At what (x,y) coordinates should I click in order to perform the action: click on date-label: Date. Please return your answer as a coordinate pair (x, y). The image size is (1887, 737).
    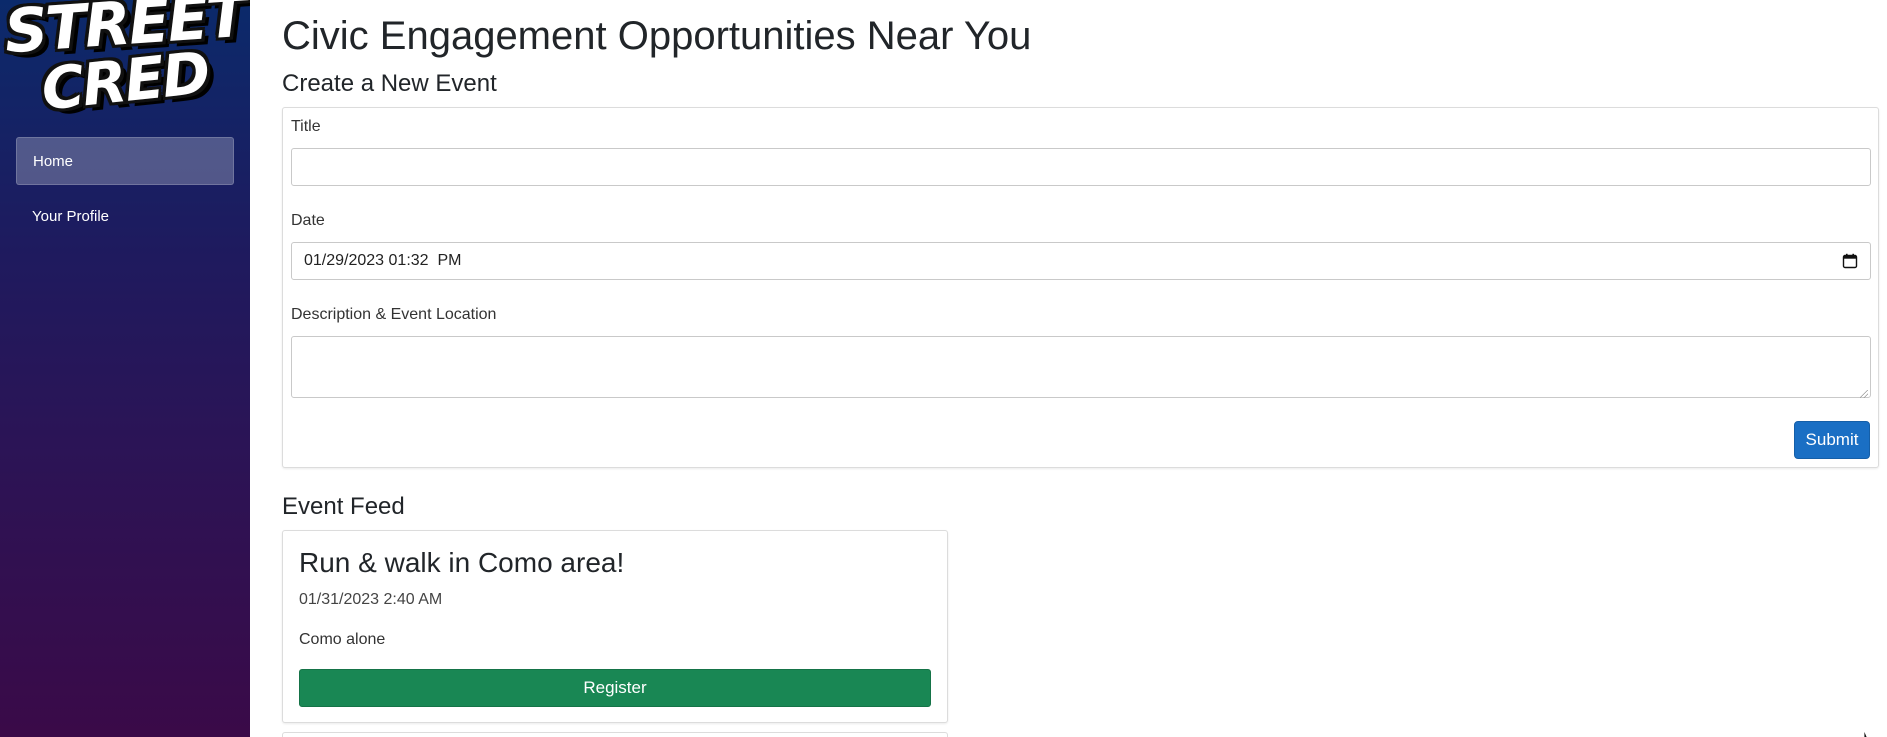
    Looking at the image, I should click on (308, 220).